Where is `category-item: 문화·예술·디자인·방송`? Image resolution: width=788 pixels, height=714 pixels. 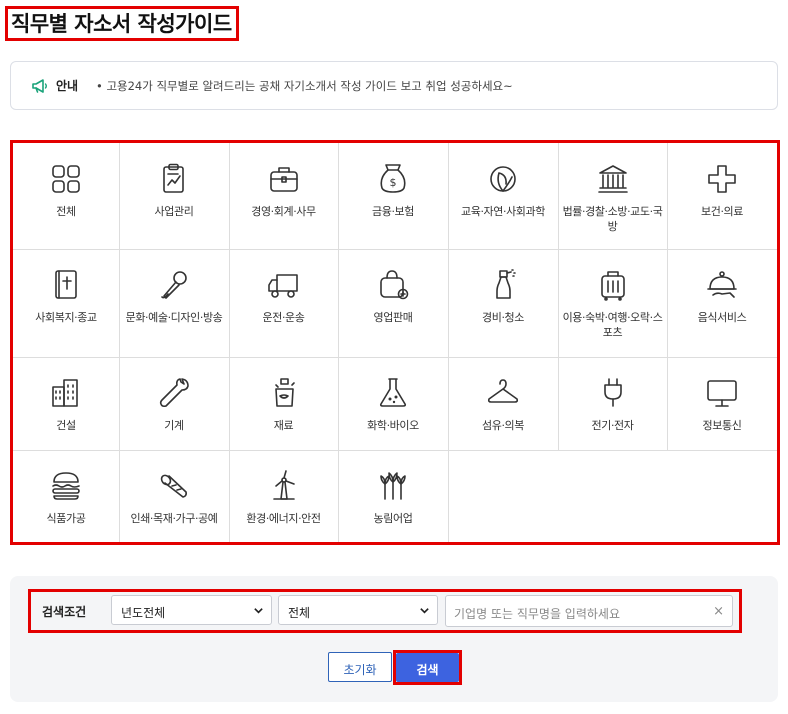 category-item: 문화·예술·디자인·방송 is located at coordinates (174, 296).